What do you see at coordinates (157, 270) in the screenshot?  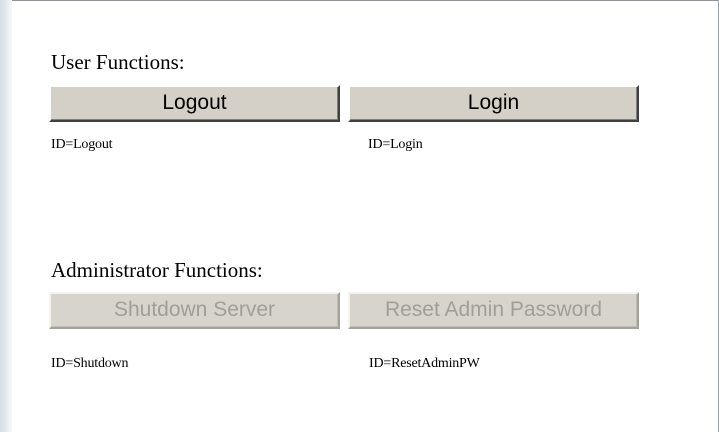 I see `administrator-functions-heading: Administrator Functions:` at bounding box center [157, 270].